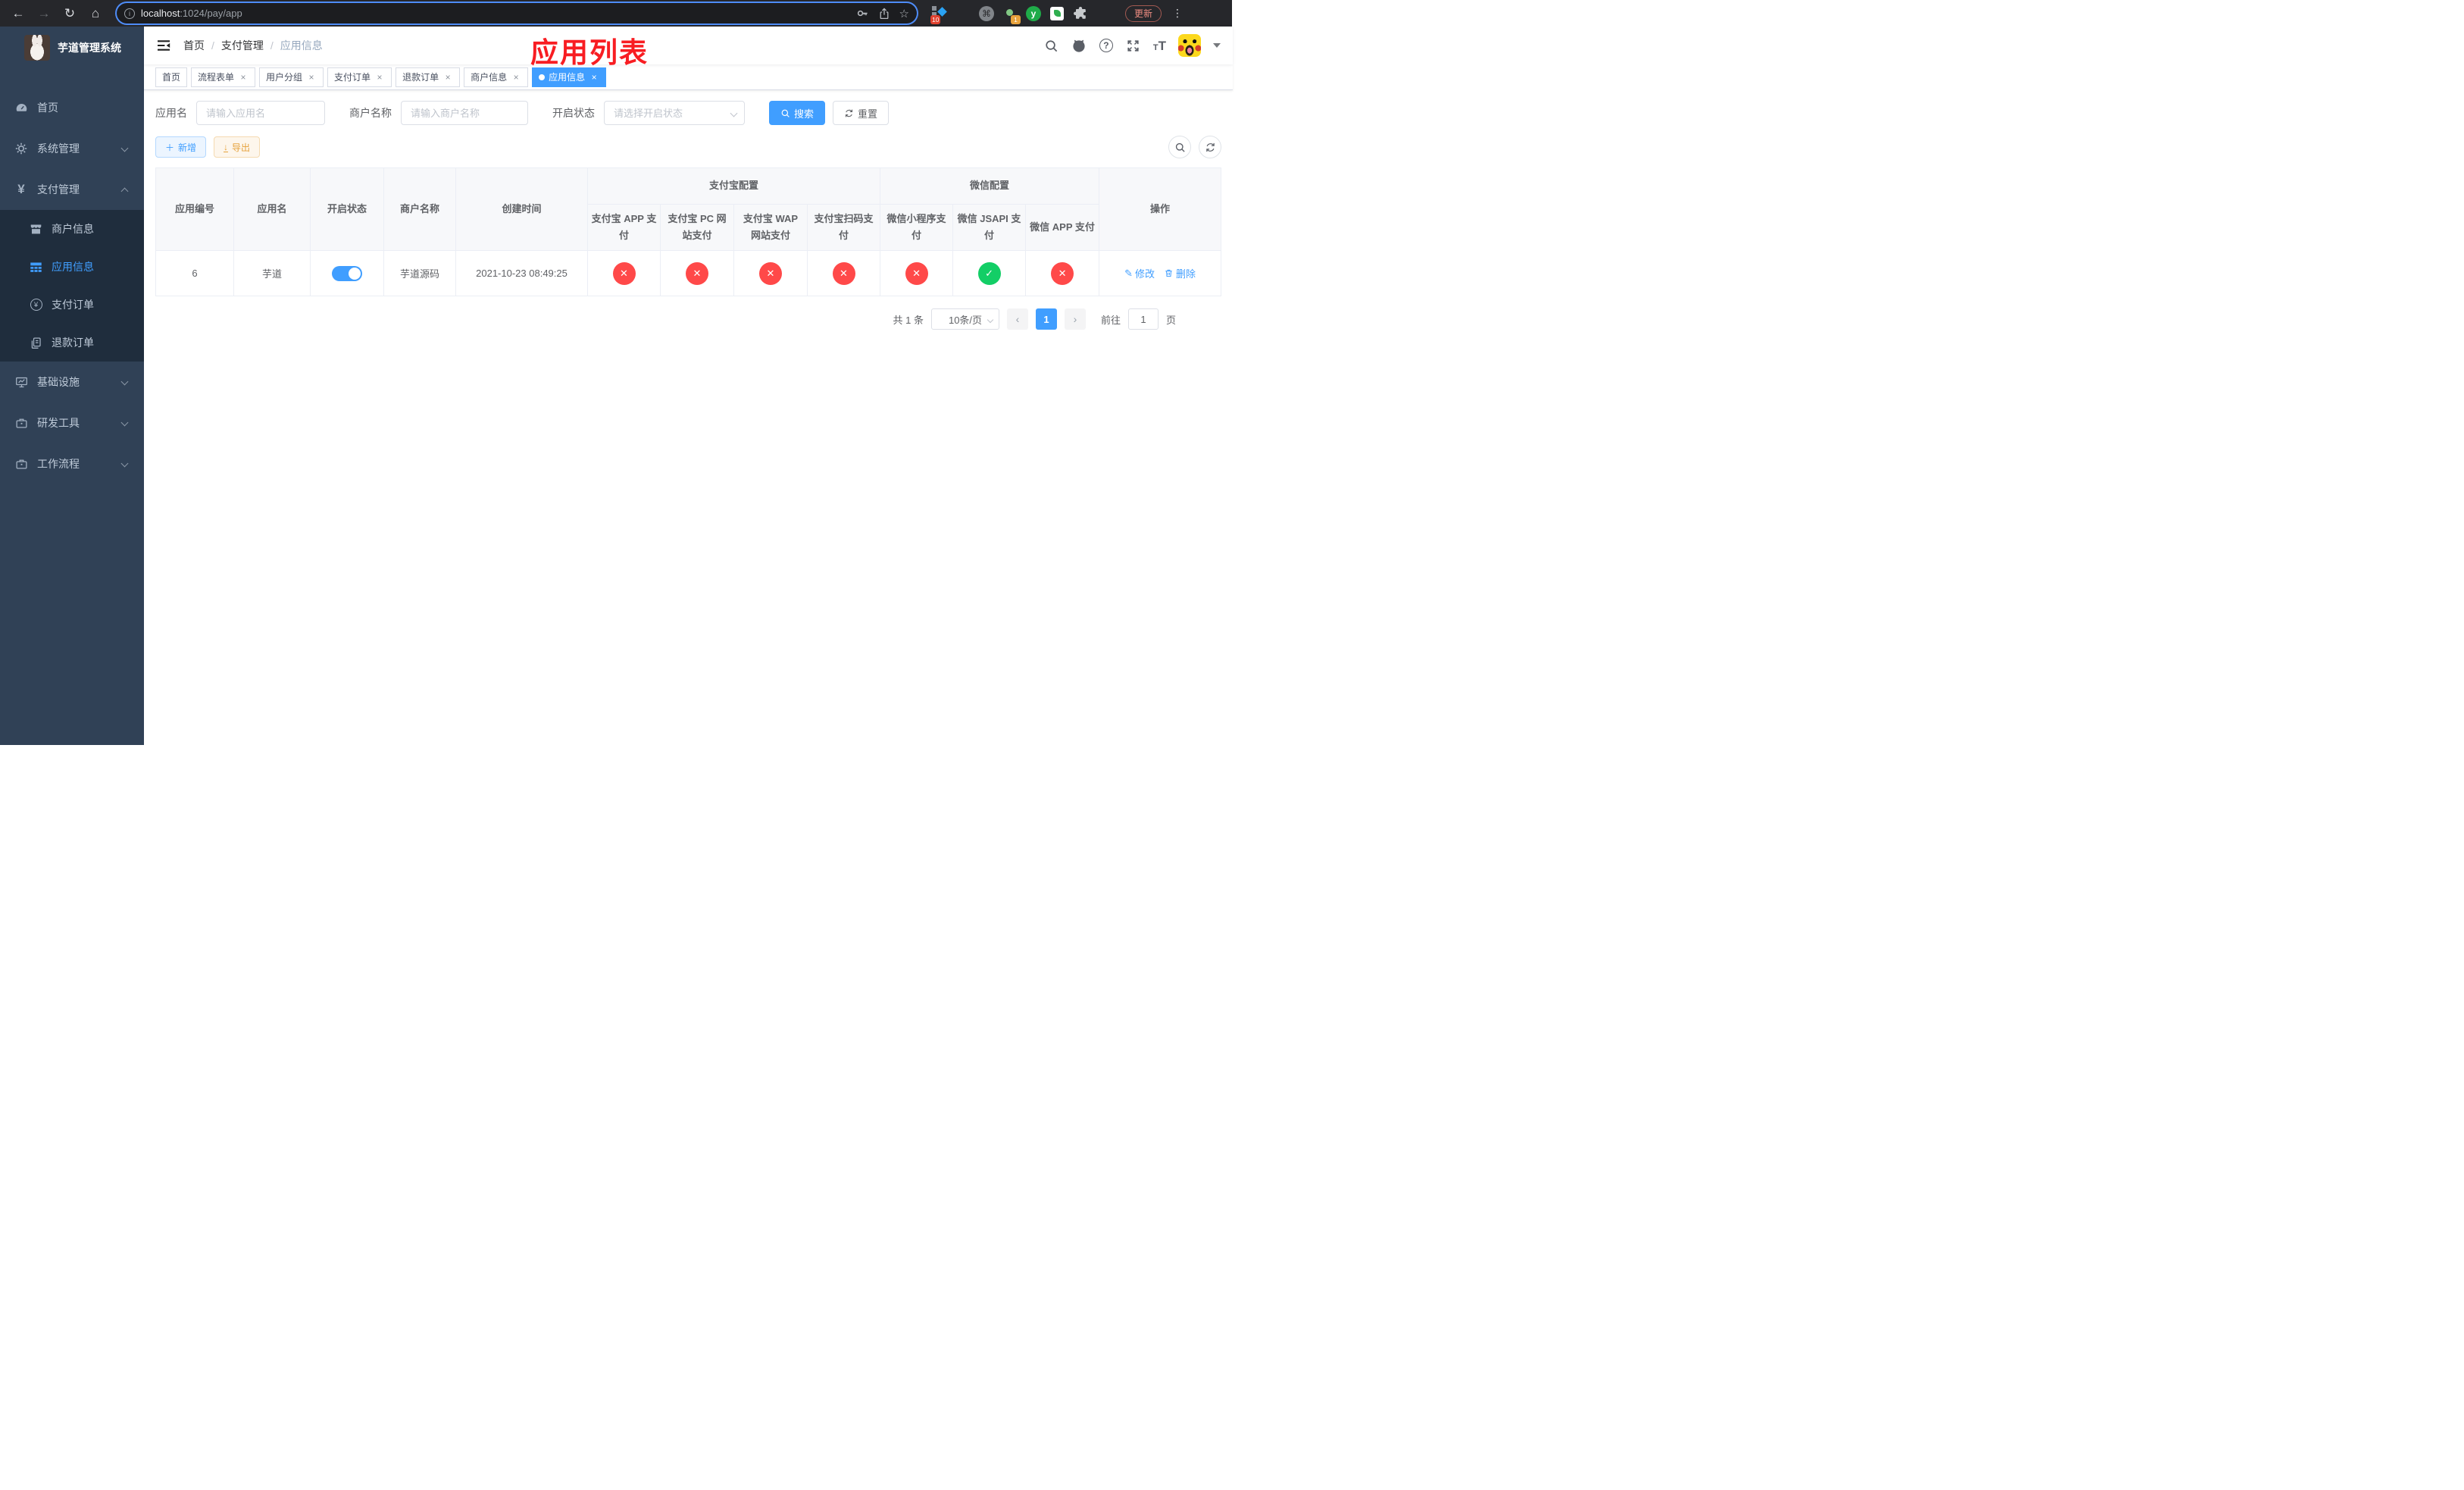 The image size is (2464, 1490). What do you see at coordinates (1033, 13) in the screenshot?
I see `extension-y-icon: y` at bounding box center [1033, 13].